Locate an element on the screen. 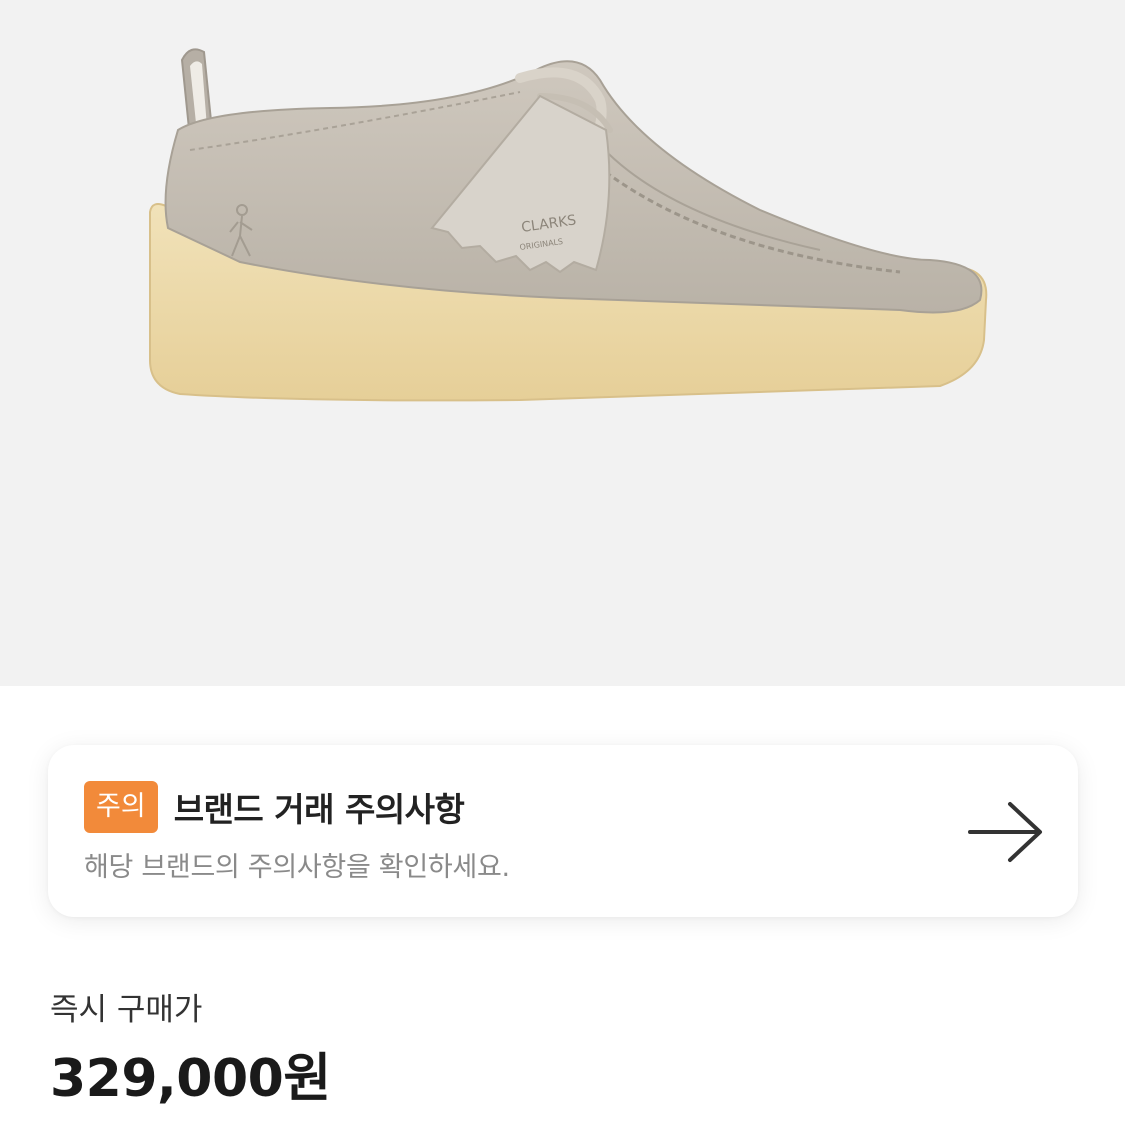  brand-notice-card: 주의 브랜드 거래 주의사항 해당 브랜드의 주의사항을 확인하세요. is located at coordinates (563, 831).